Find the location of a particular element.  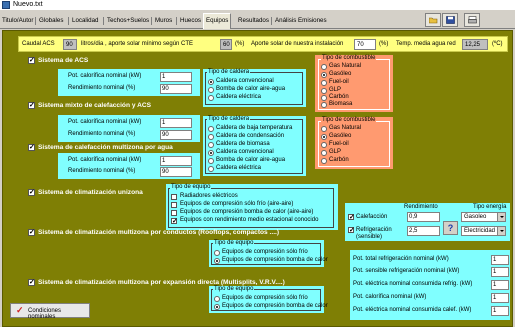

acs-comb-option: Gas Natural is located at coordinates (345, 66).